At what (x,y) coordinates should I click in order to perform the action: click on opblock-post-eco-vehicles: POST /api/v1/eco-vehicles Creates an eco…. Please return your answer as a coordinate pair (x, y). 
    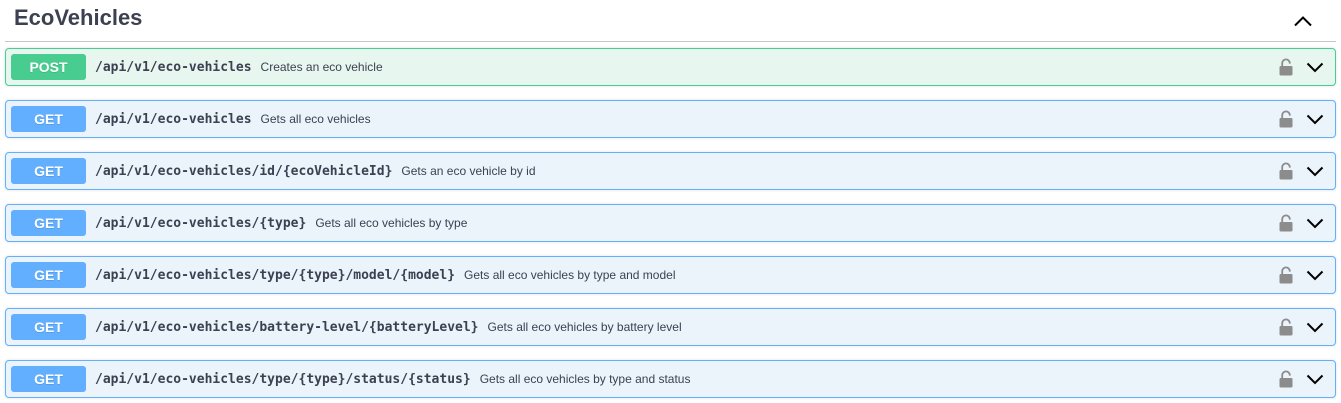
    Looking at the image, I should click on (670, 67).